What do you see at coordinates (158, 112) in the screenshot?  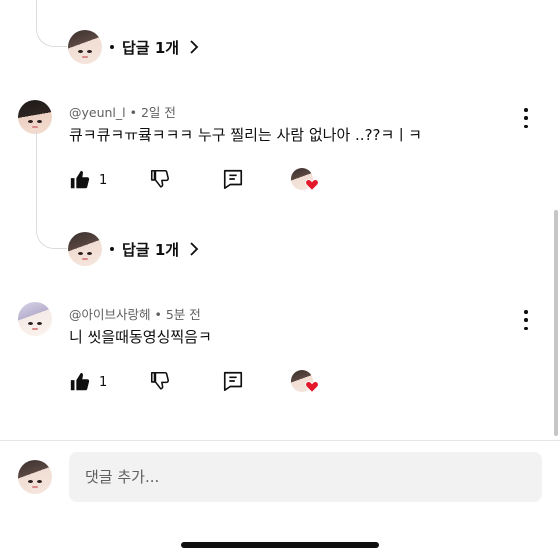 I see `comment-time: 2일 전` at bounding box center [158, 112].